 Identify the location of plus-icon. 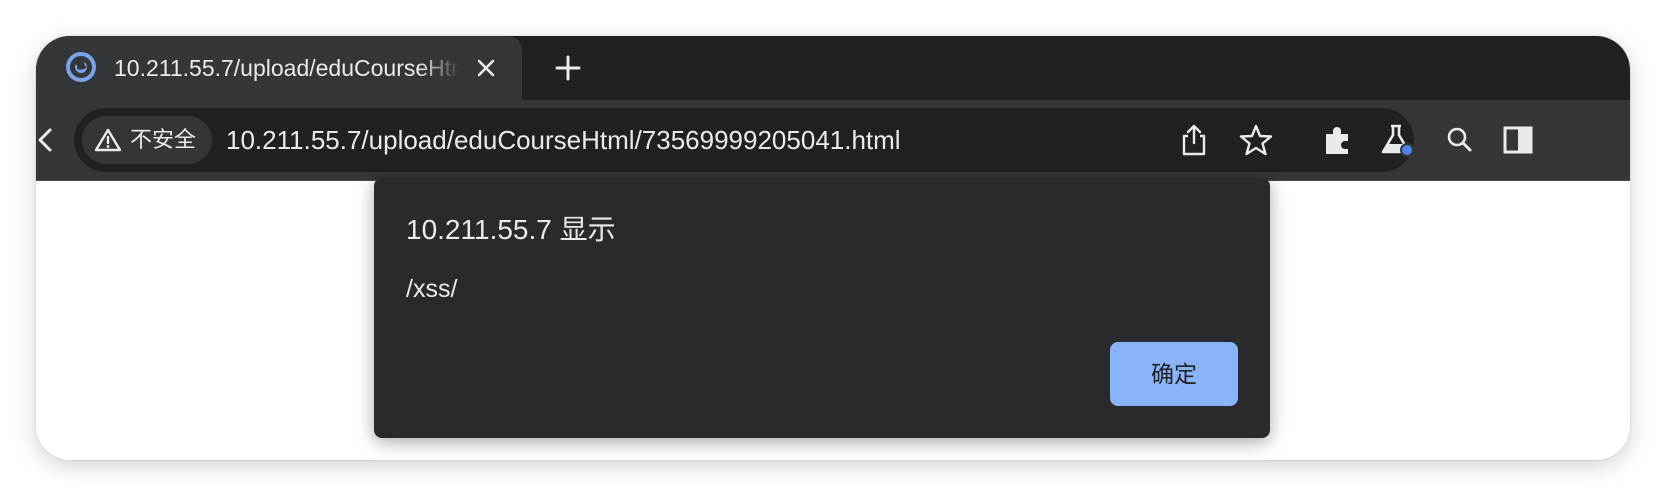
(568, 68).